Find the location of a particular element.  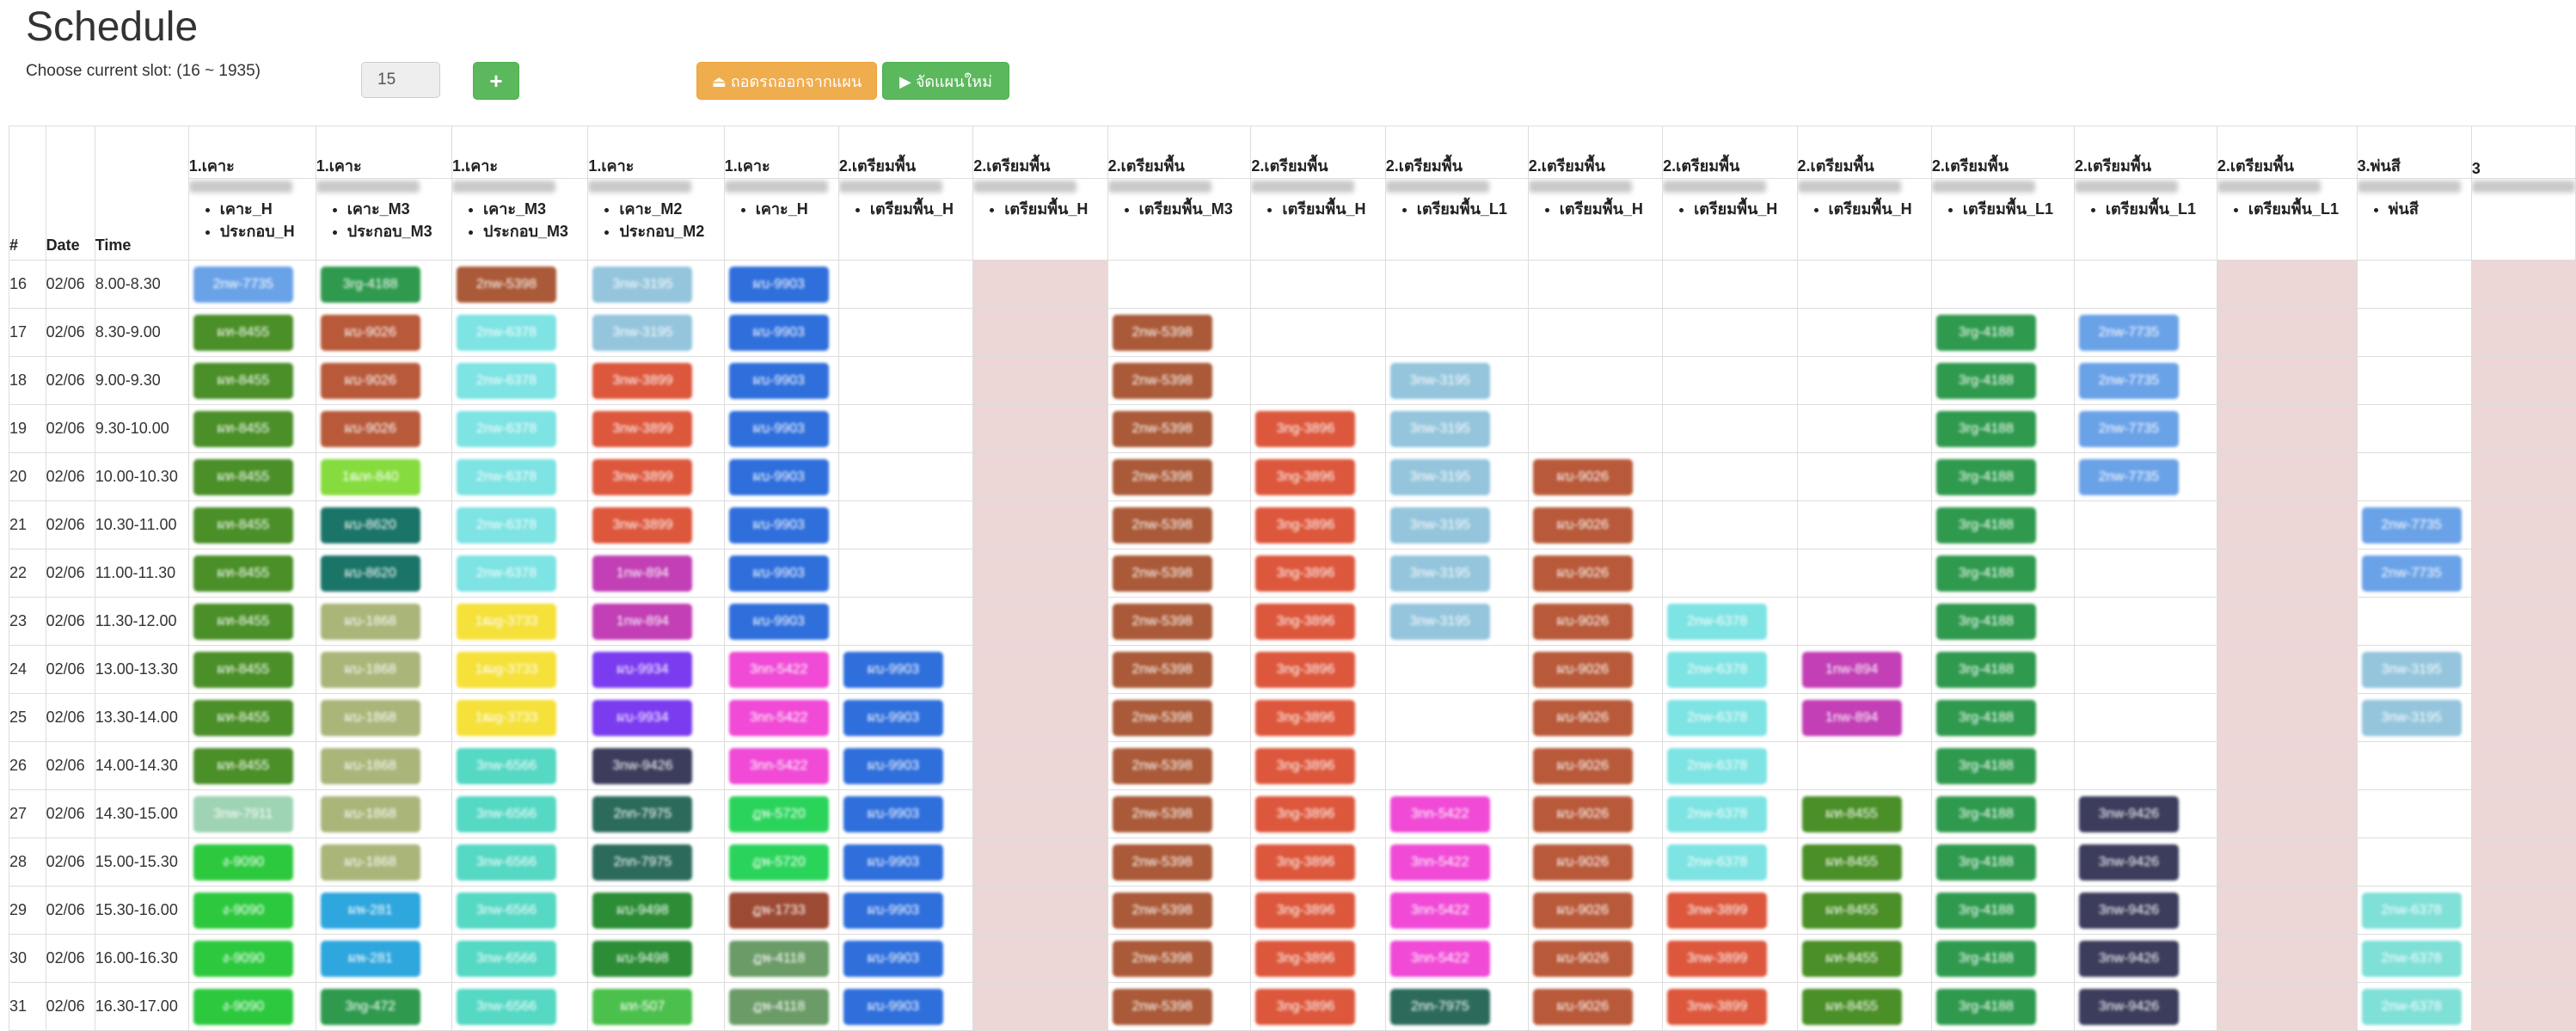

car-chip: ฎพ-5720 is located at coordinates (778, 862).